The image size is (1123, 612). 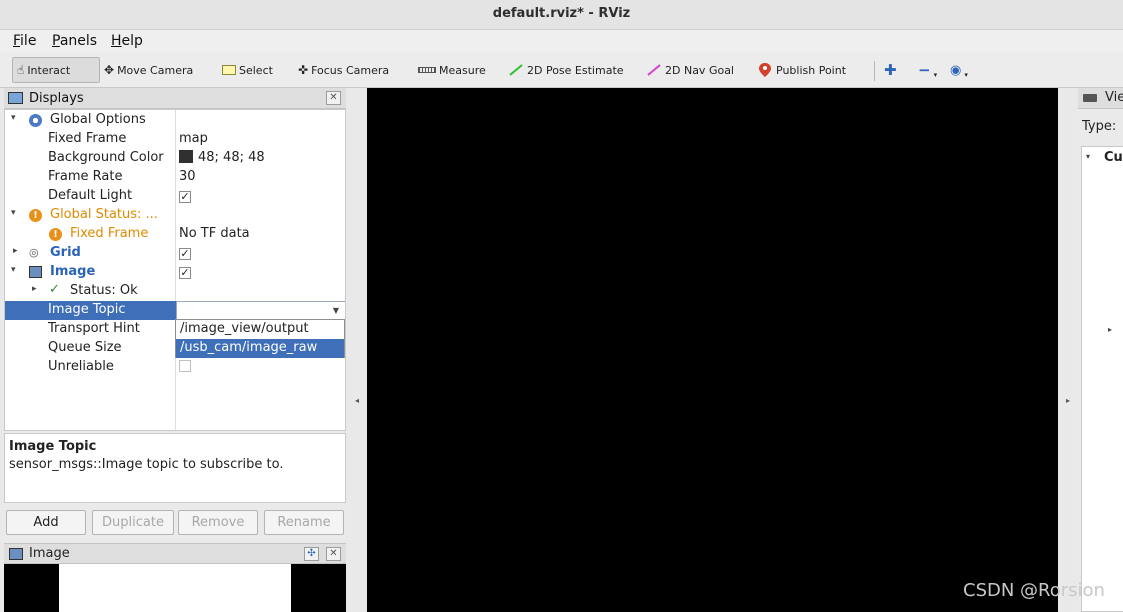 What do you see at coordinates (427, 70) in the screenshot?
I see `ruler-icon` at bounding box center [427, 70].